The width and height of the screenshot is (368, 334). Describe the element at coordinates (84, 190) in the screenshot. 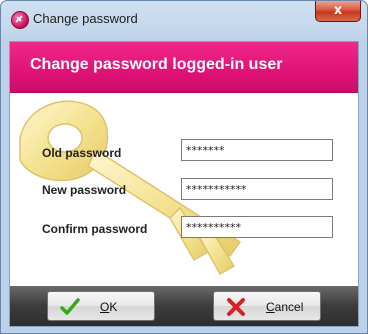

I see `new-password-label: New password` at that location.